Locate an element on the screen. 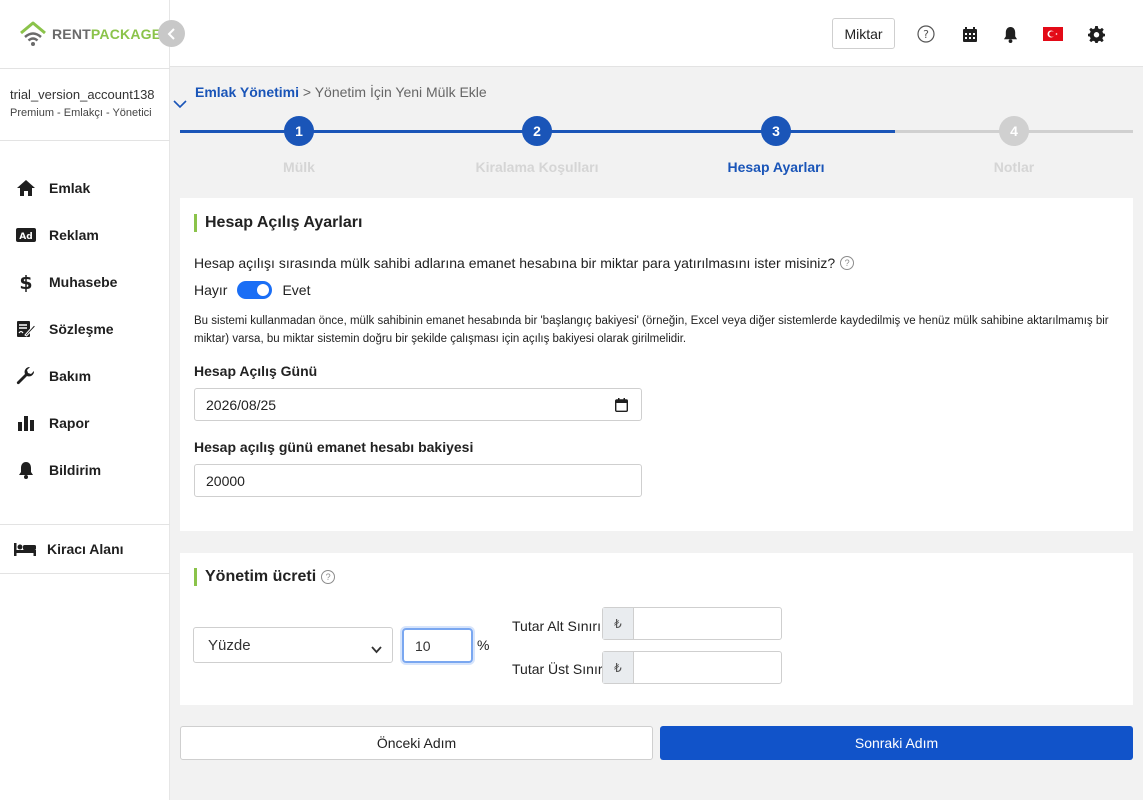 The image size is (1143, 800). sidebar-collapse-button is located at coordinates (171, 33).